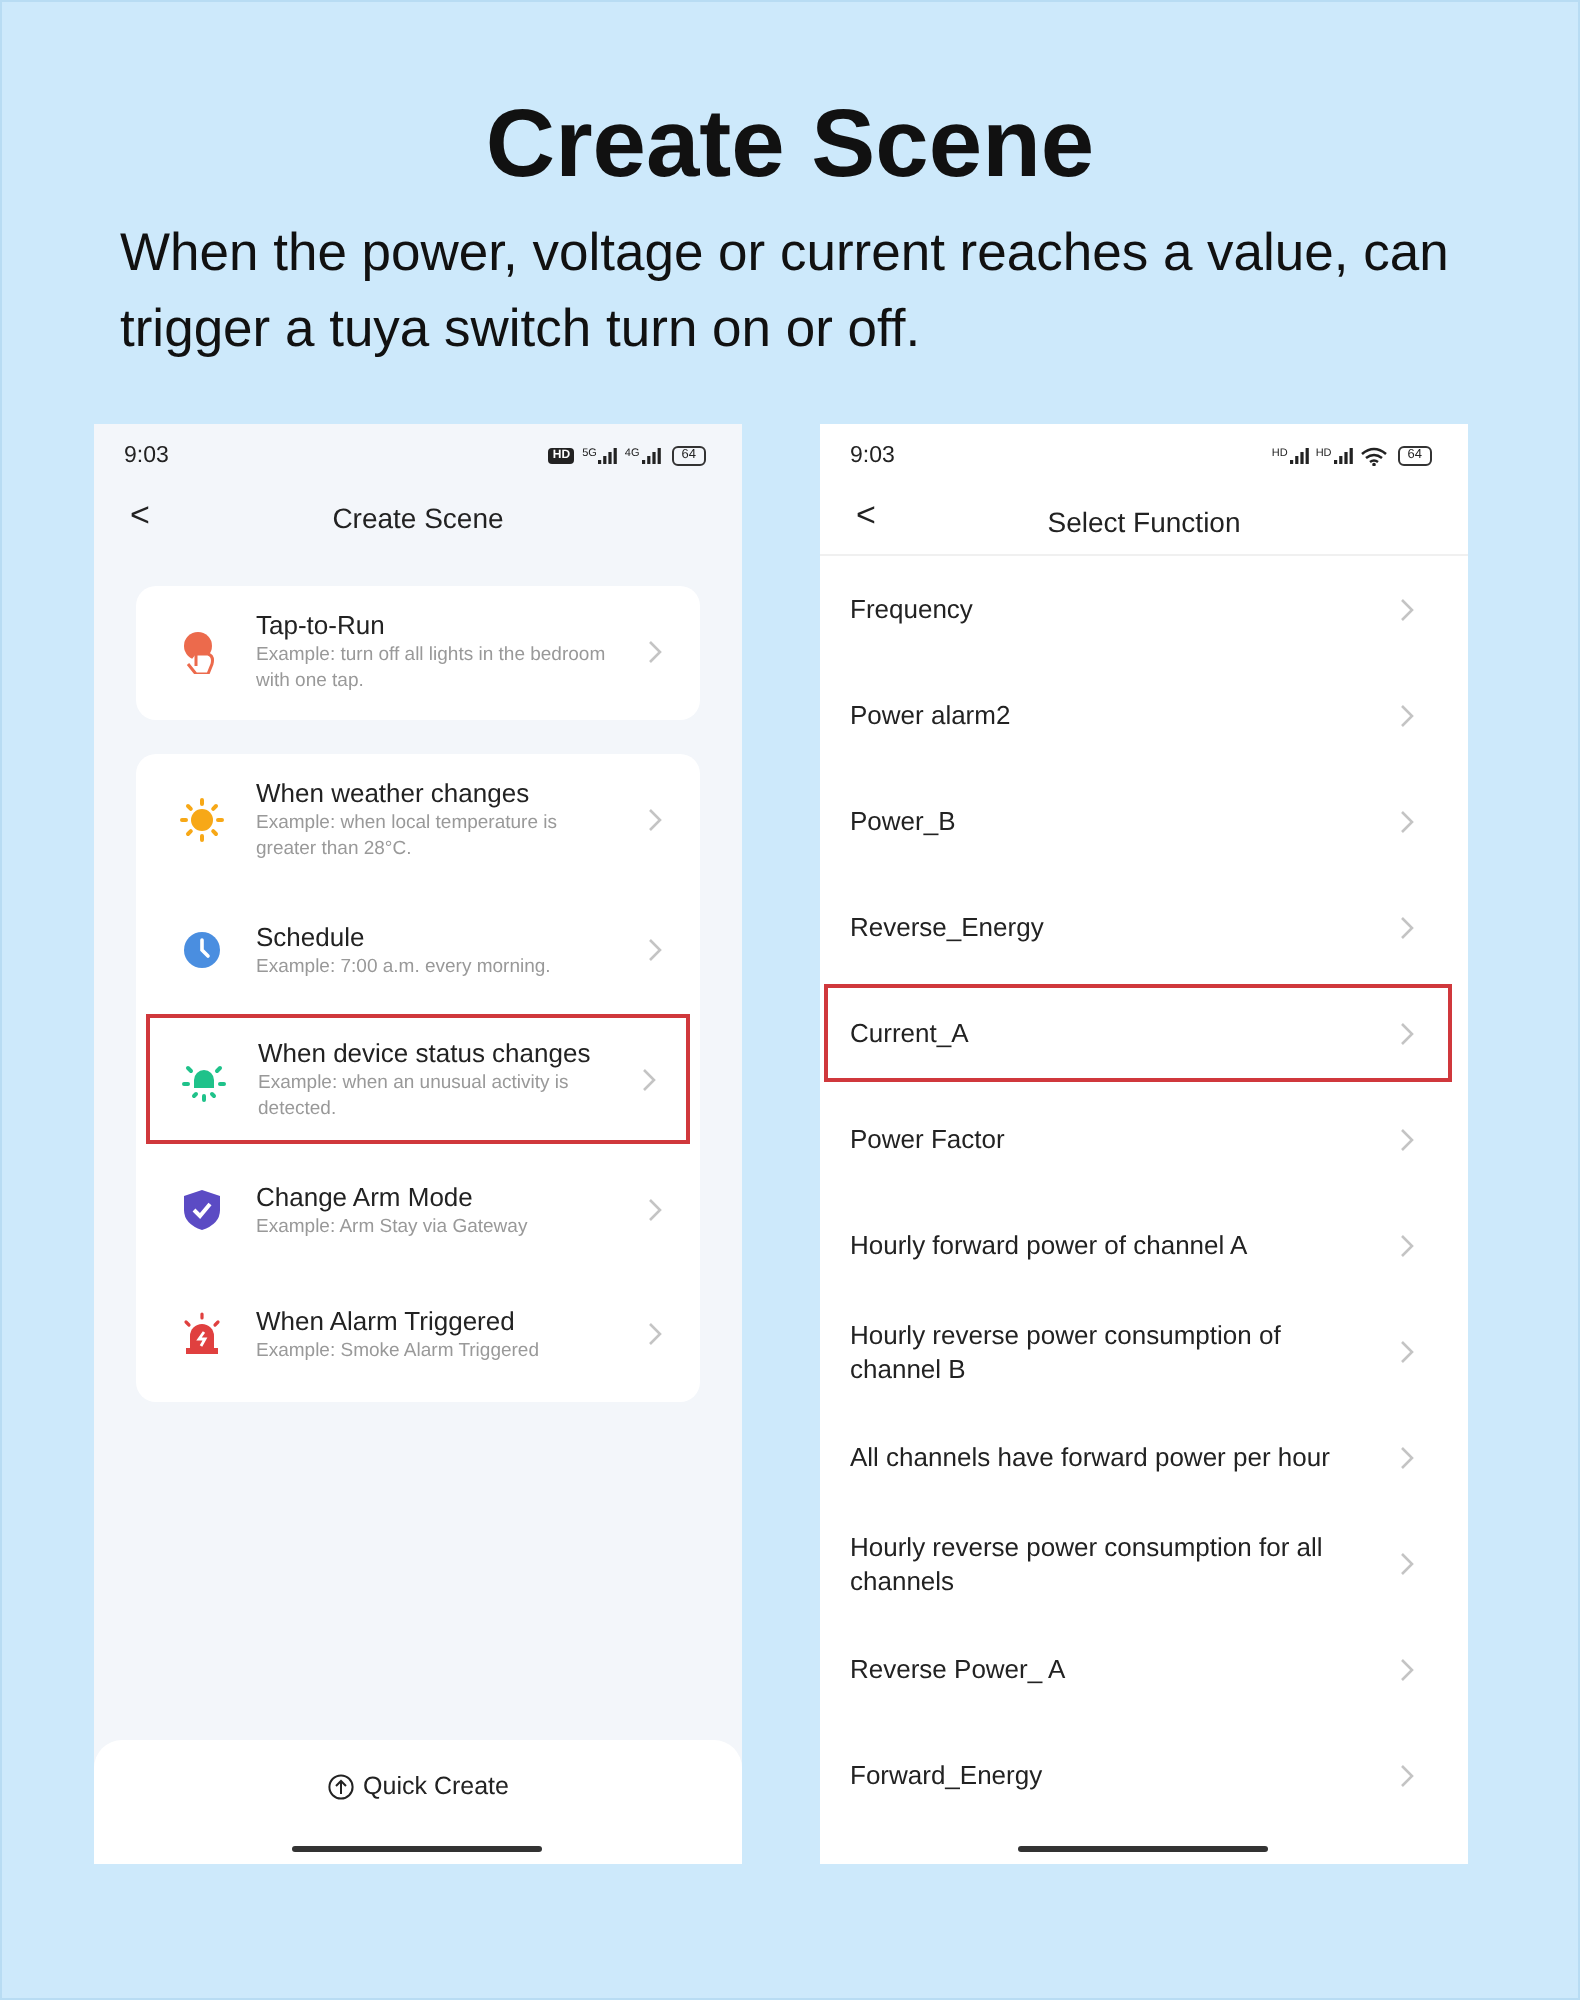 The image size is (1580, 2000). What do you see at coordinates (1138, 1563) in the screenshot?
I see `function-item: Hourly reverse power consumption for all channels` at bounding box center [1138, 1563].